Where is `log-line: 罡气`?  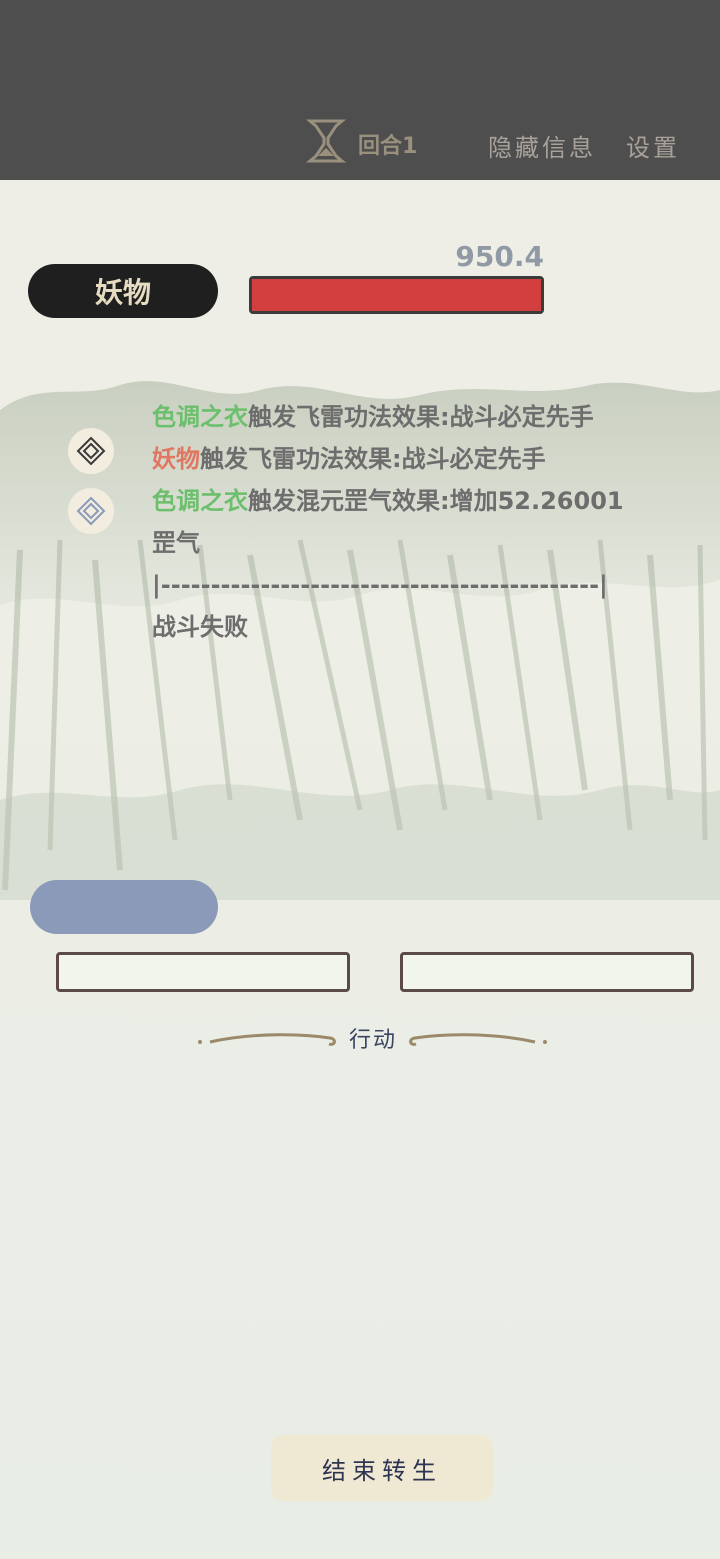
log-line: 罡气 is located at coordinates (422, 543).